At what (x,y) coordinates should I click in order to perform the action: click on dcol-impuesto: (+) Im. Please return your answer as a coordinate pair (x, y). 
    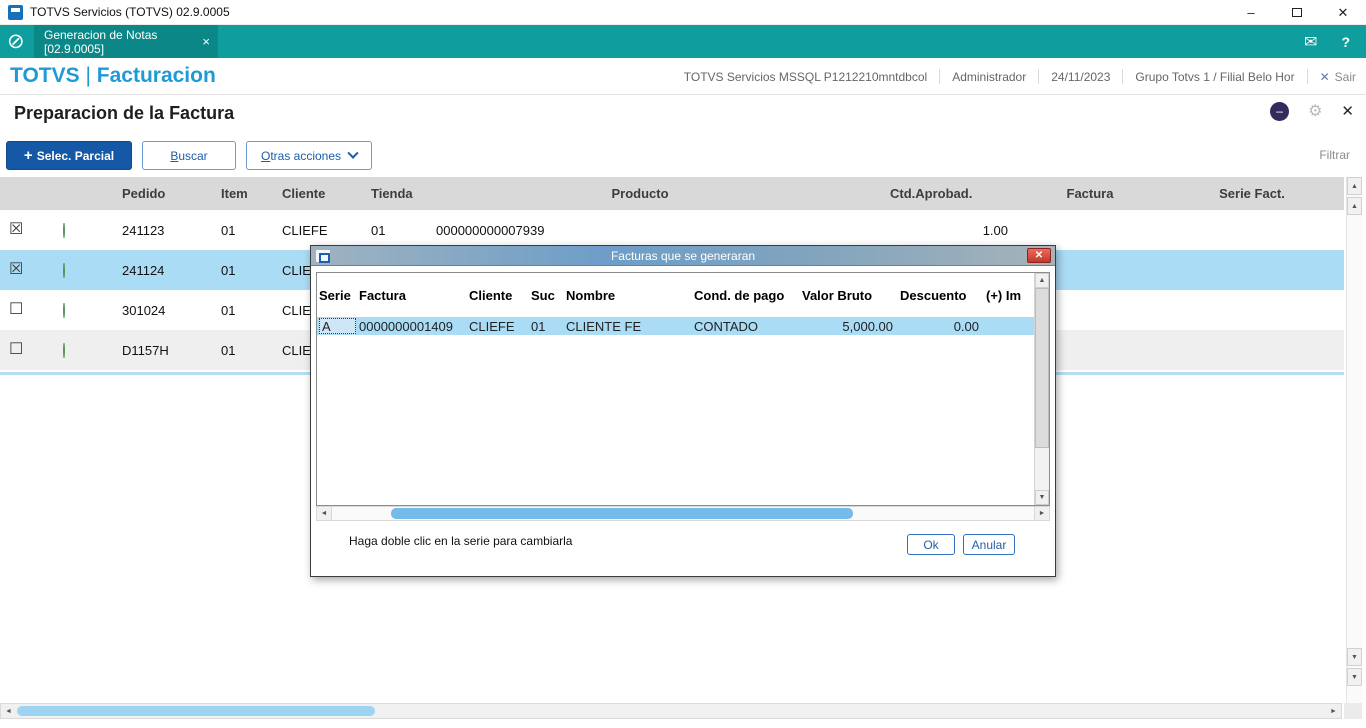
    Looking at the image, I should click on (1009, 295).